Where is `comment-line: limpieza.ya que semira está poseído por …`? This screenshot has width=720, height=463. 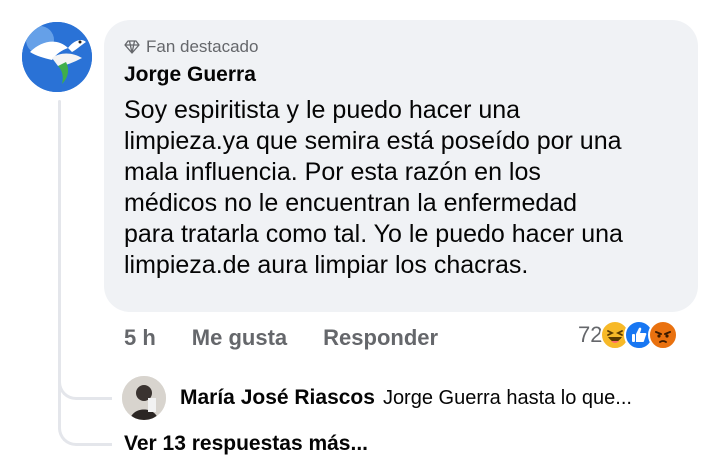 comment-line: limpieza.ya que semira está poseído por … is located at coordinates (373, 141).